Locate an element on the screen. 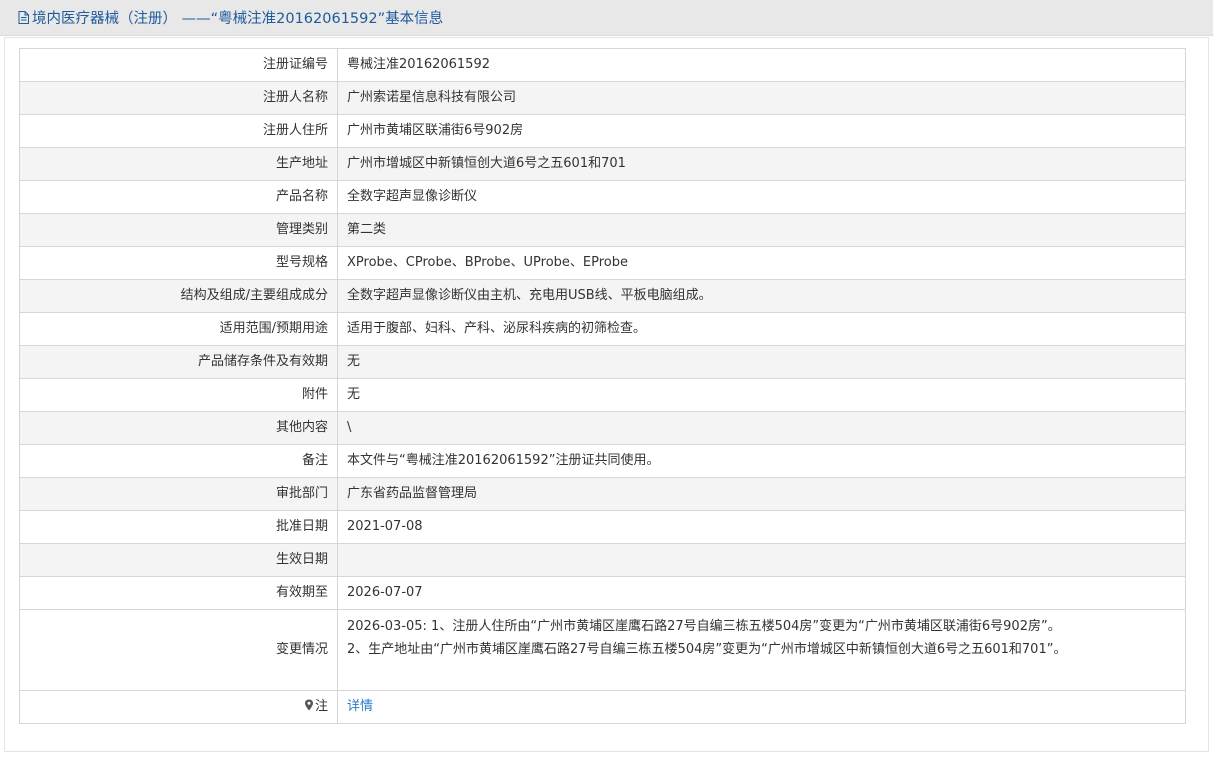 This screenshot has height=758, width=1213. table-row: 备注 本文件与“粤械注准20162061592”注册证共同使用。 is located at coordinates (602, 461).